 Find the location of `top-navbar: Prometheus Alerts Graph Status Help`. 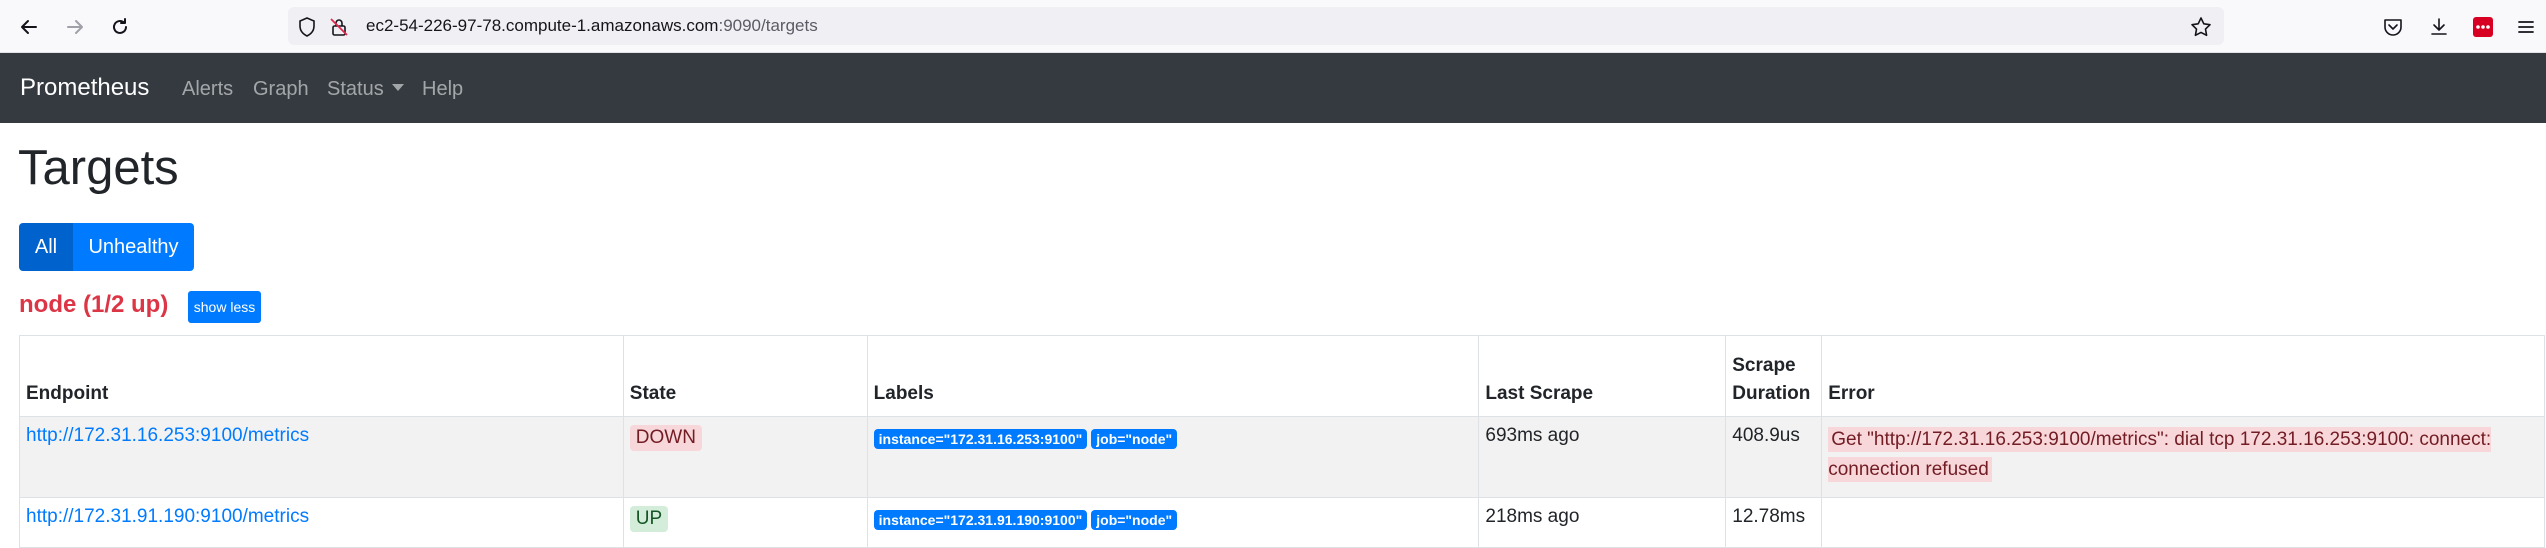

top-navbar: Prometheus Alerts Graph Status Help is located at coordinates (1273, 88).